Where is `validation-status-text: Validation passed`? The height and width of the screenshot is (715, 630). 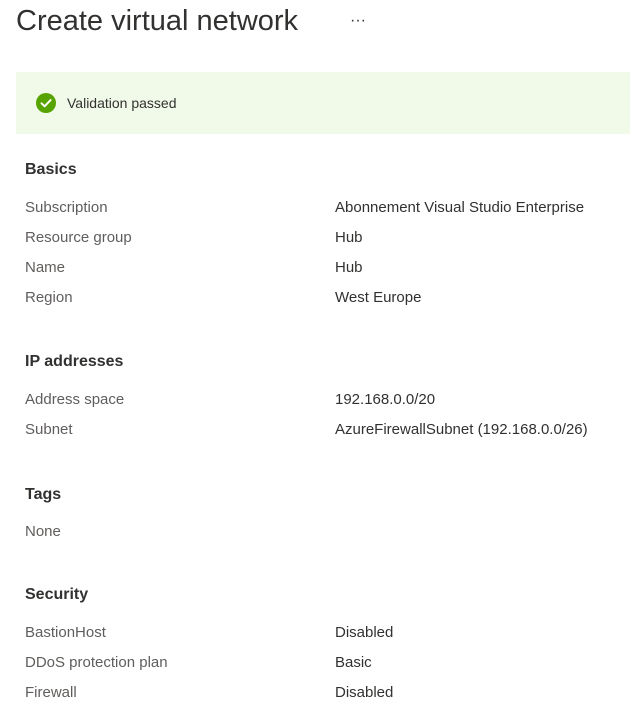 validation-status-text: Validation passed is located at coordinates (122, 103).